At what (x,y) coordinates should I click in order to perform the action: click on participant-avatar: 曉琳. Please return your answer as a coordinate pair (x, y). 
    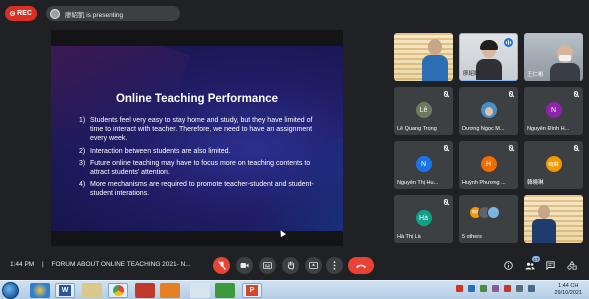
    Looking at the image, I should click on (553, 164).